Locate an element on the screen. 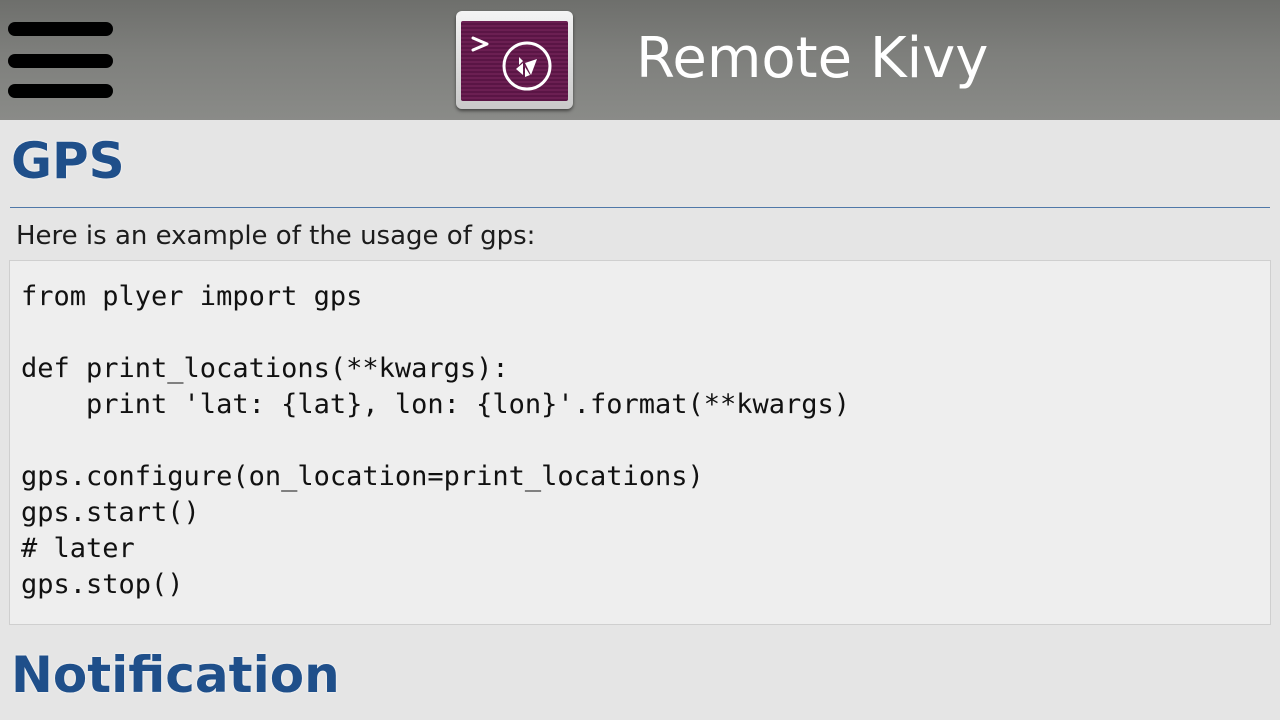  section-heading-notification: Notification is located at coordinates (175, 675).